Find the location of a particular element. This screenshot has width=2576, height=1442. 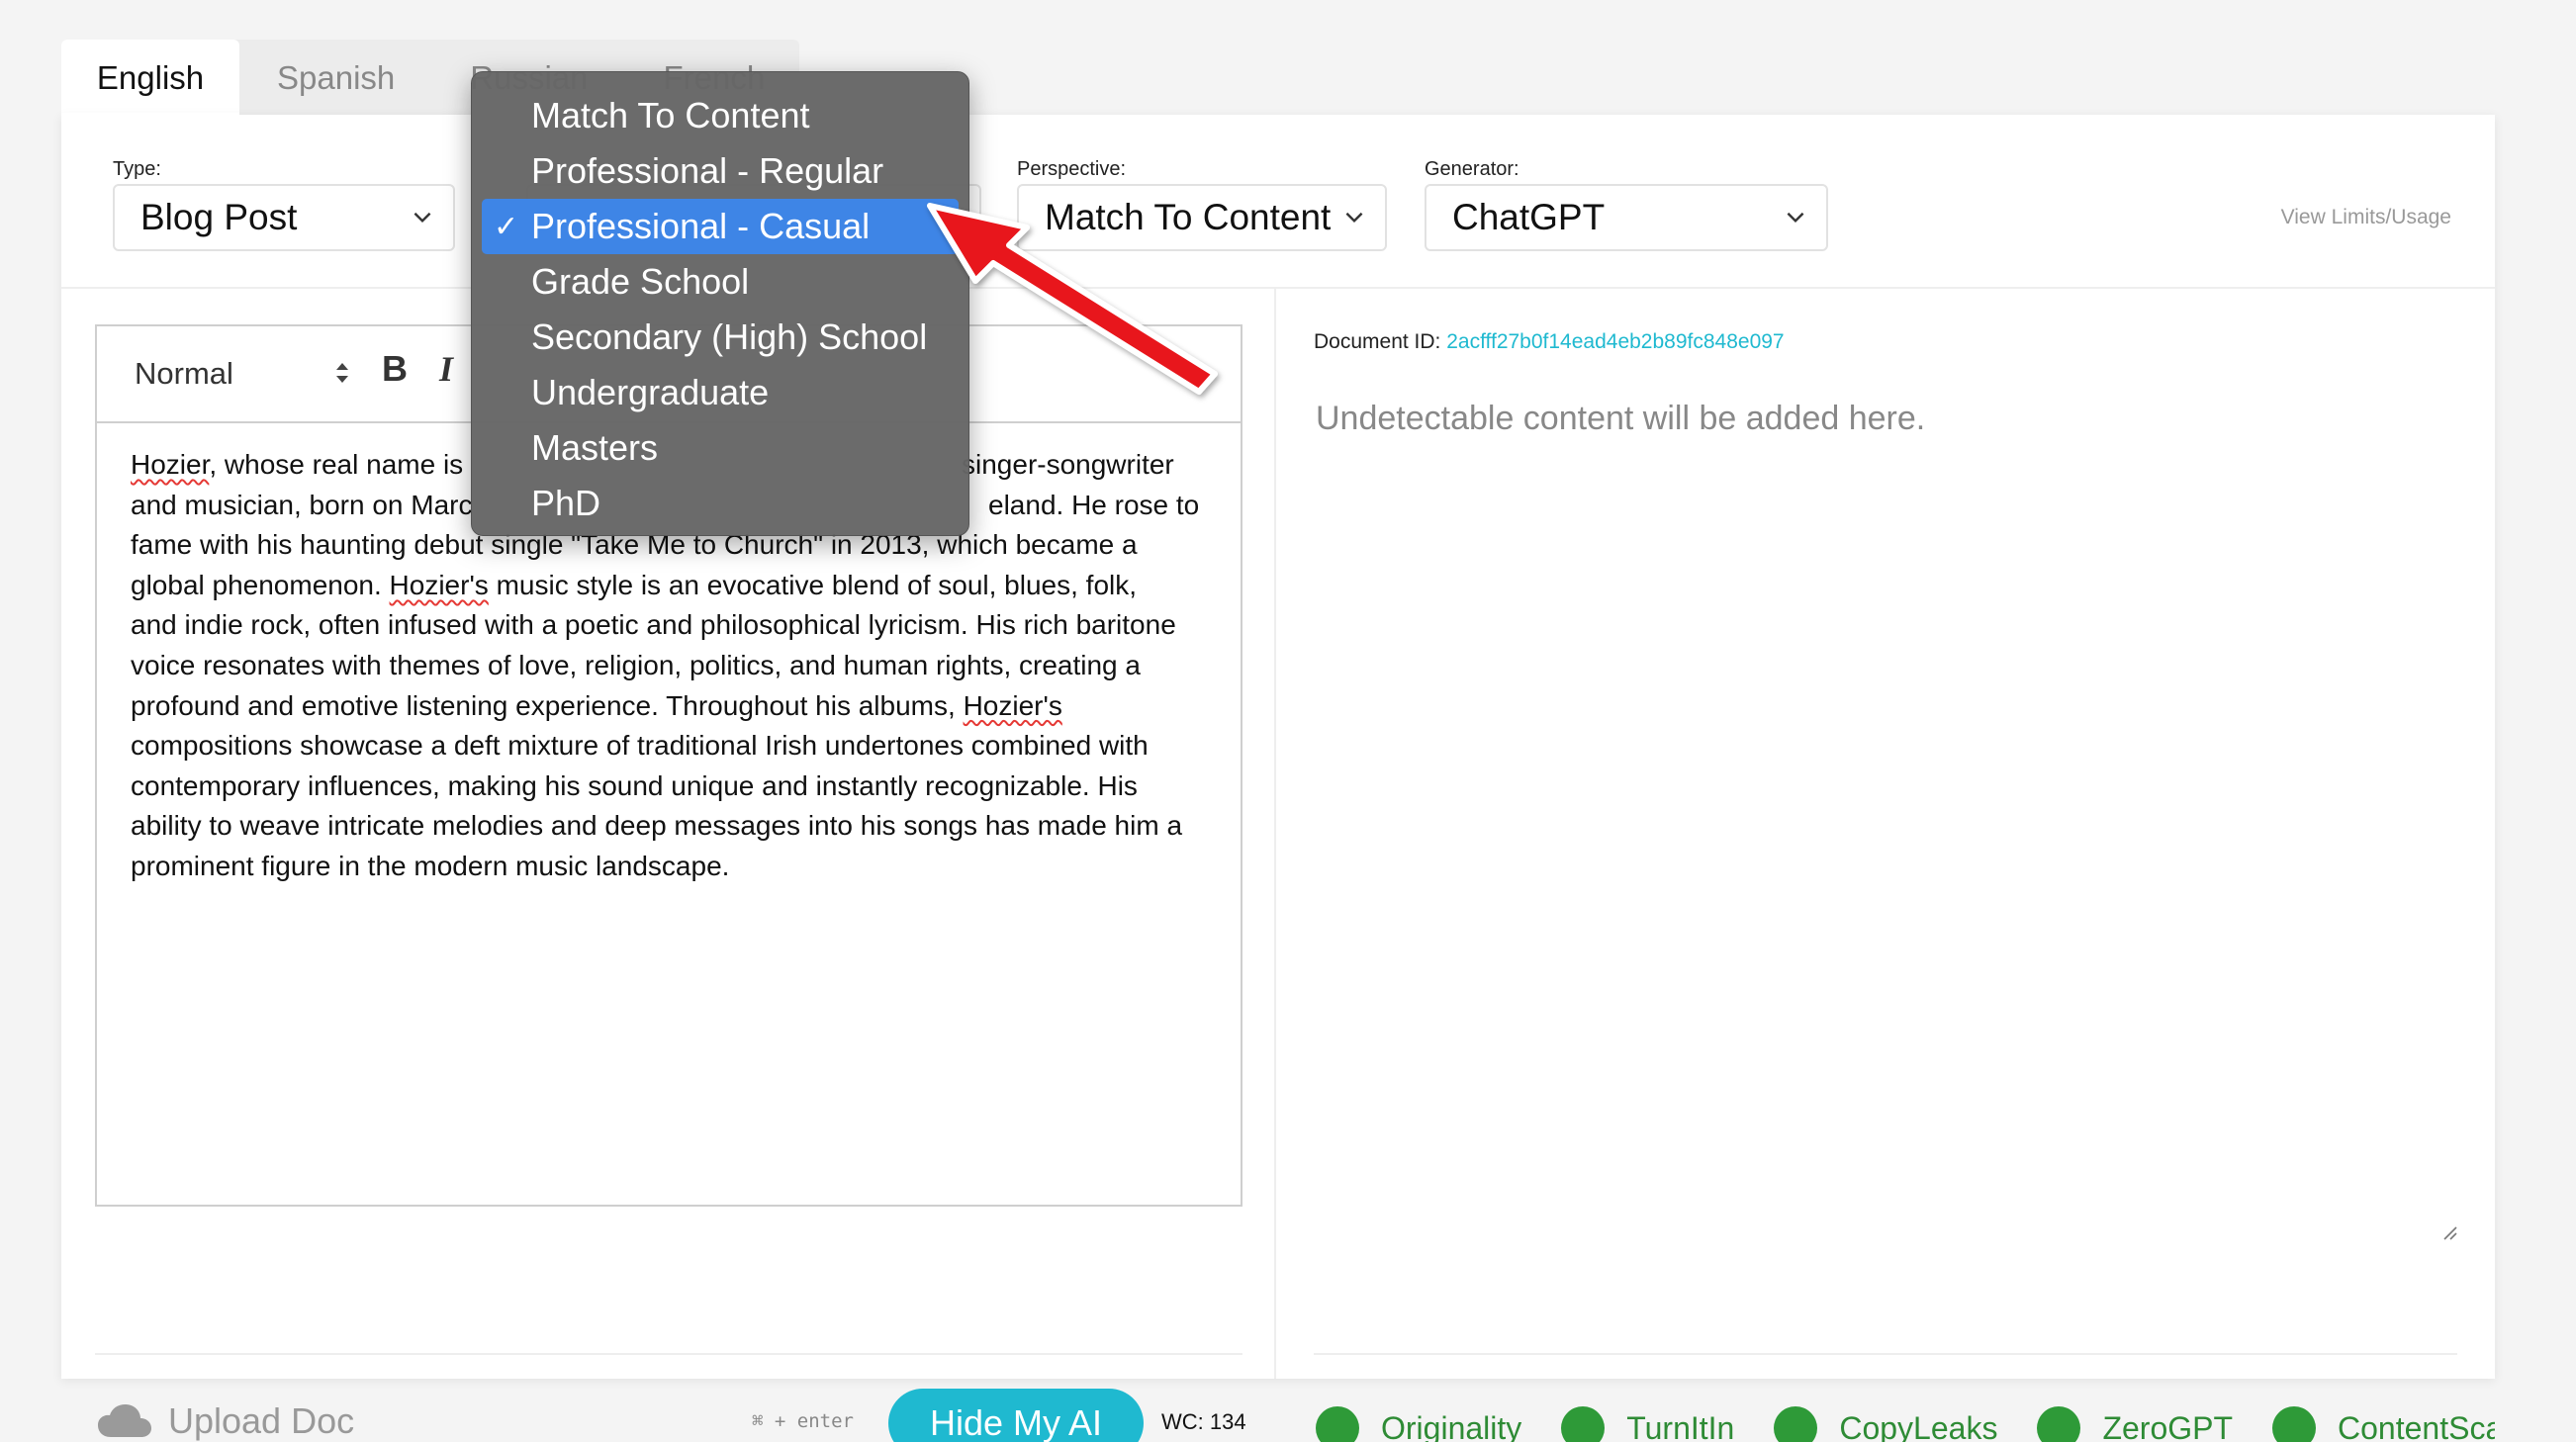

detector-turnitin: TurnItIn is located at coordinates (1647, 1424).